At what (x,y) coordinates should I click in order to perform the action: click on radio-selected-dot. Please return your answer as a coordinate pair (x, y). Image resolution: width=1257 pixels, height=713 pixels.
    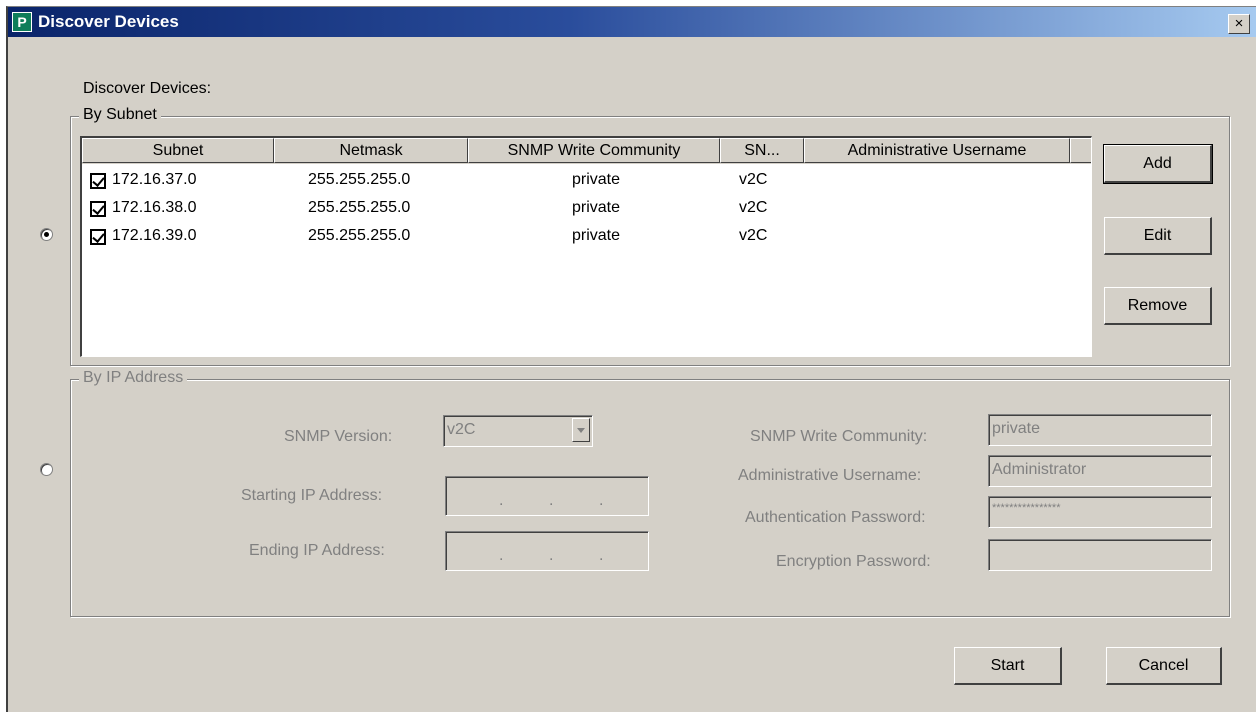
    Looking at the image, I should click on (46, 234).